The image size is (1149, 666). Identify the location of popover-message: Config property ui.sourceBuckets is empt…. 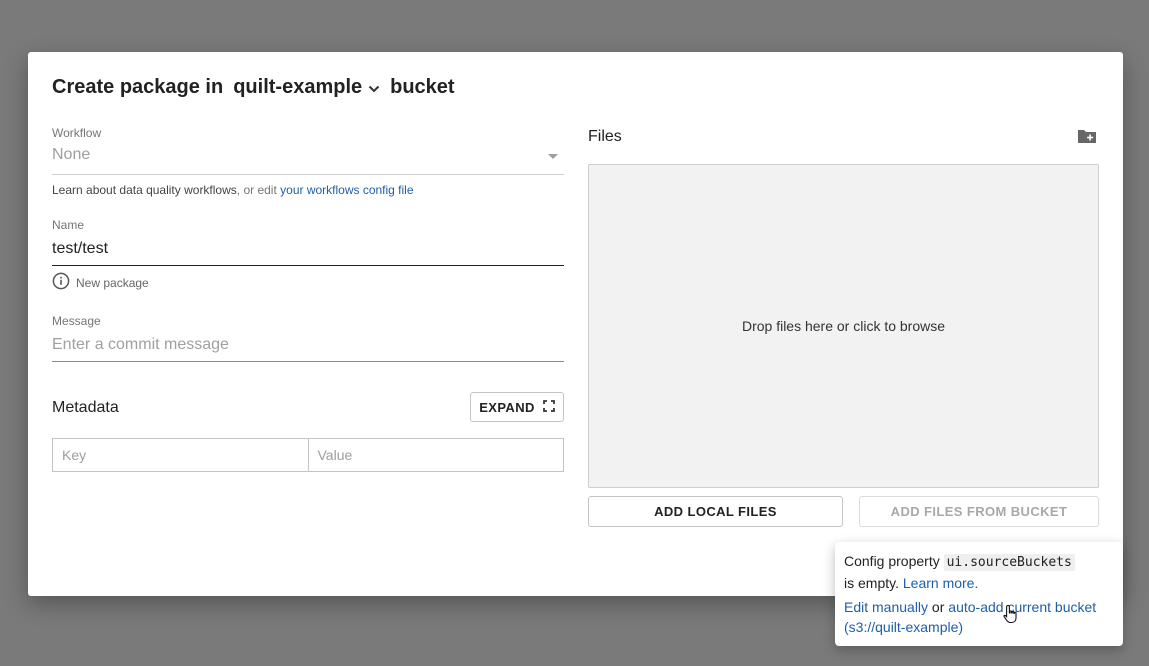
(979, 572).